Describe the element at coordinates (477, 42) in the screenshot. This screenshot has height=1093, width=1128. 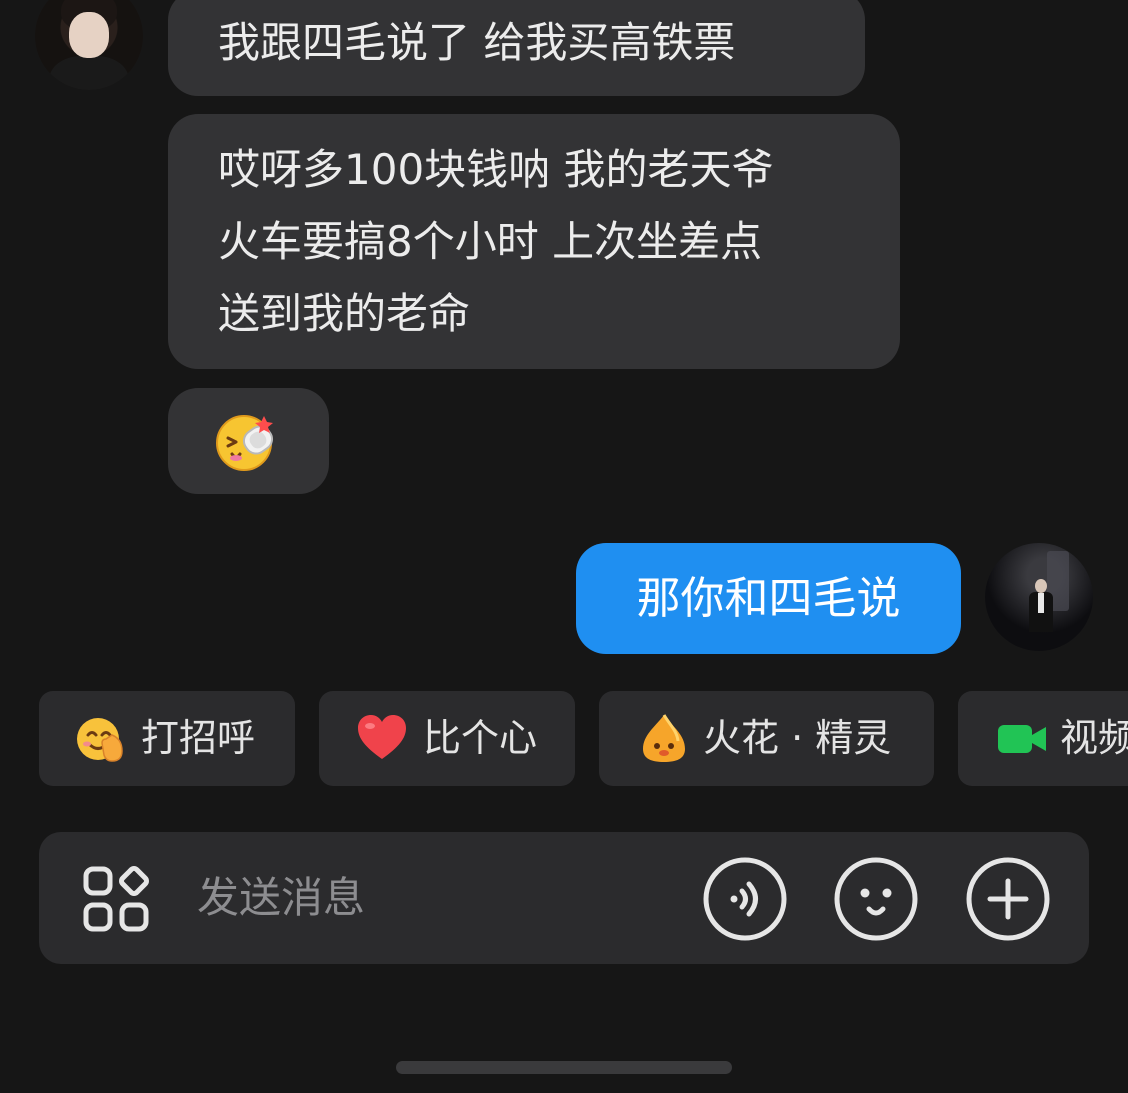
I see `message-text: 我跟四毛说了 给我买高铁票` at that location.